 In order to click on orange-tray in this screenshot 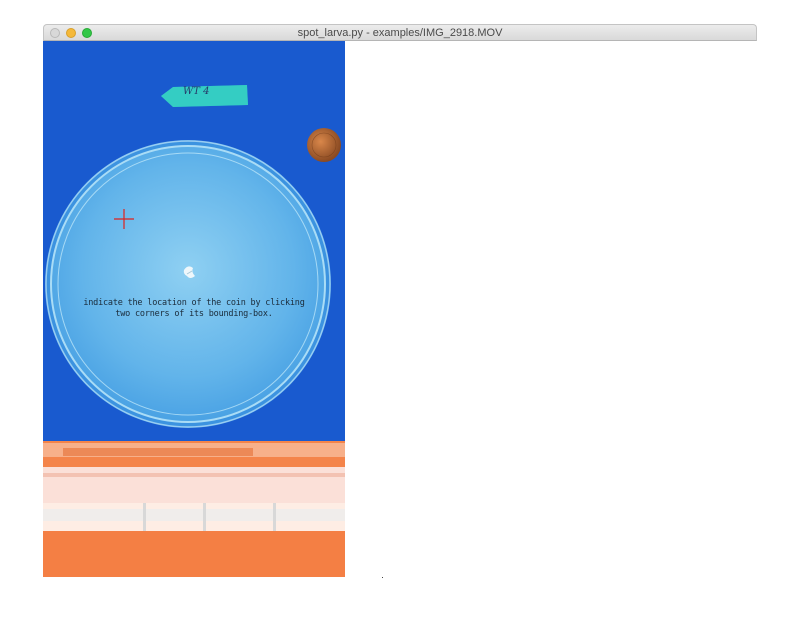, I will do `click(194, 509)`.